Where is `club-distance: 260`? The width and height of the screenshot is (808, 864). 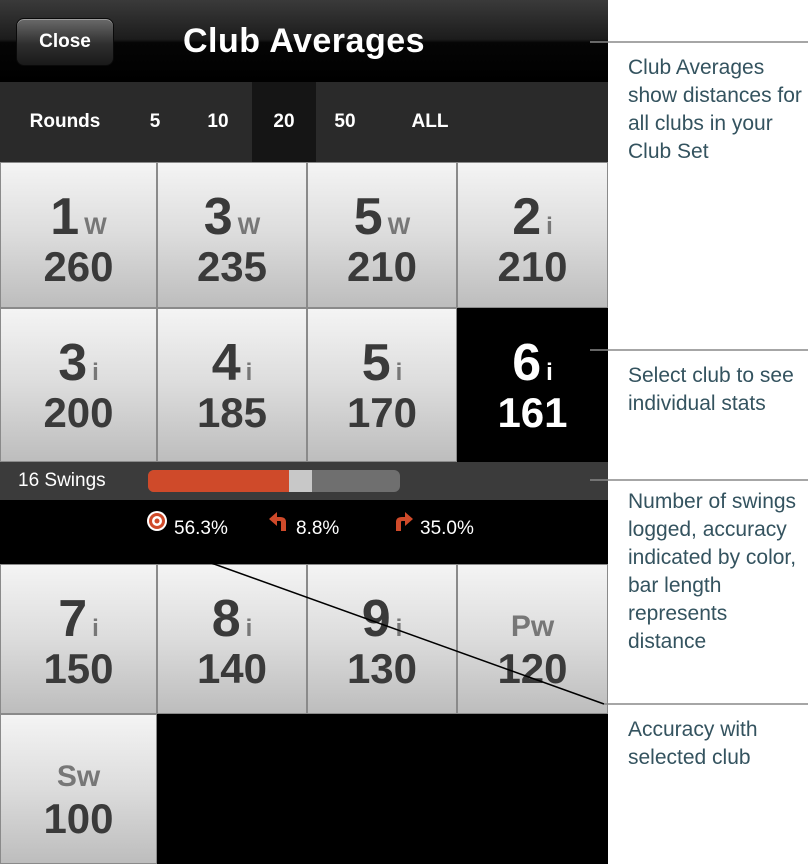 club-distance: 260 is located at coordinates (78, 266).